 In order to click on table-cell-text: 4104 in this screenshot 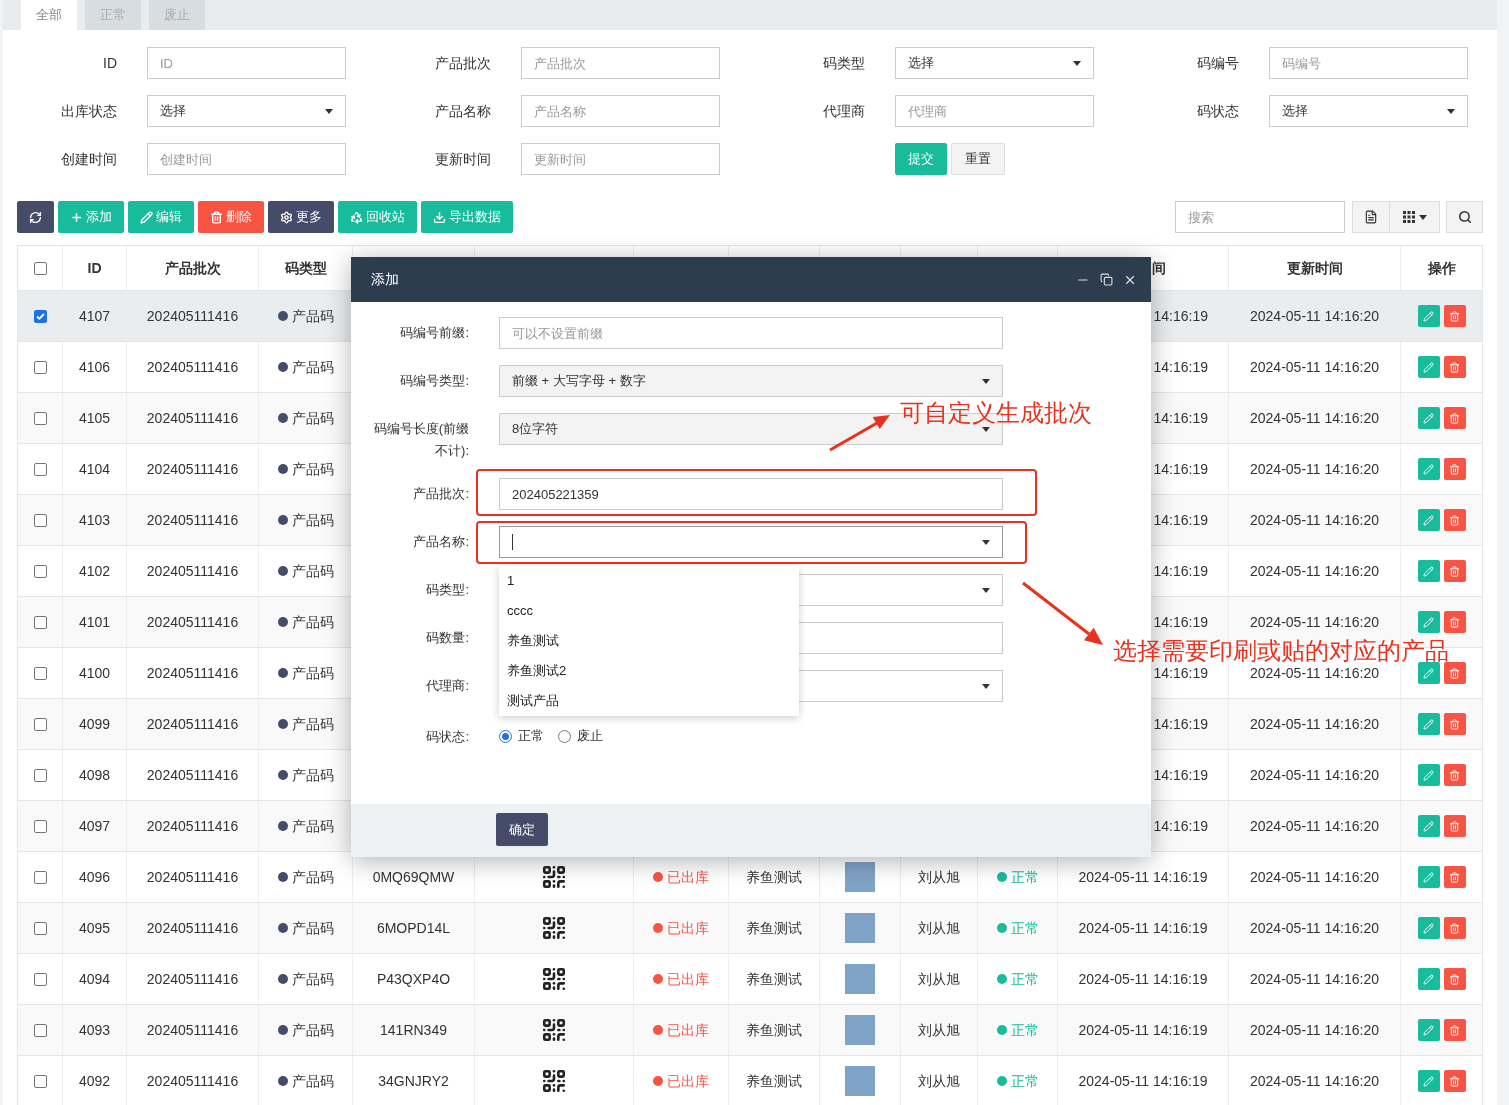, I will do `click(94, 469)`.